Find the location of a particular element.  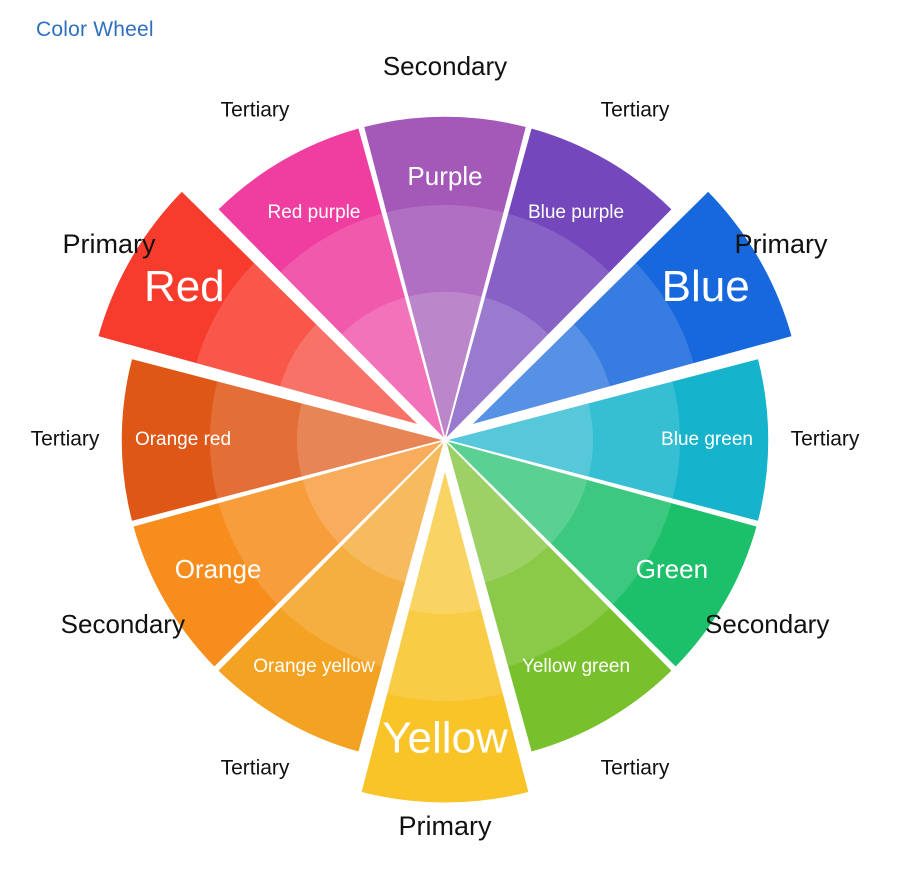

category-label-green: Secondary is located at coordinates (767, 624).